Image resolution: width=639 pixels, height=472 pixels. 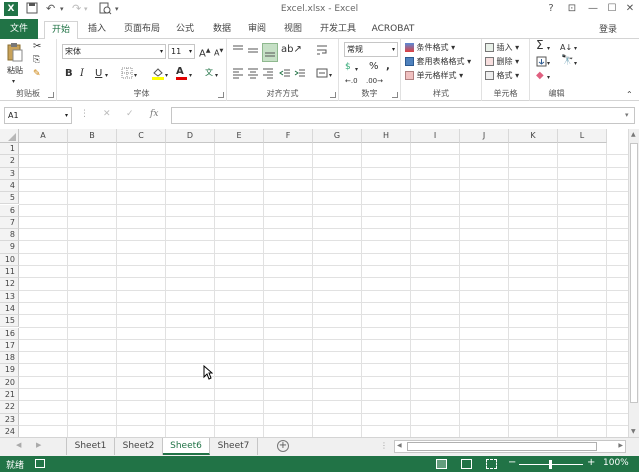 What do you see at coordinates (430, 47) in the screenshot?
I see `conditional-formatting-button: 条件格式 ▾` at bounding box center [430, 47].